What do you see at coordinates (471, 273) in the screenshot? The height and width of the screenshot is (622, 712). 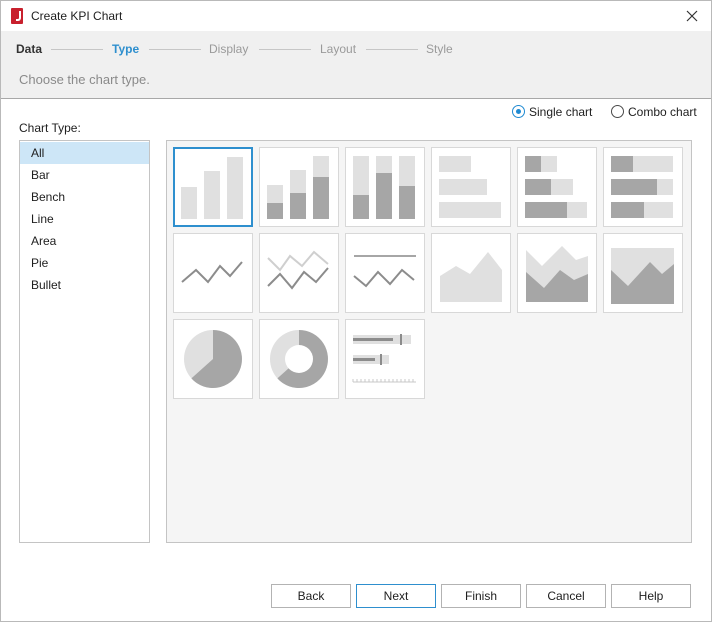 I see `area-chart-icon` at bounding box center [471, 273].